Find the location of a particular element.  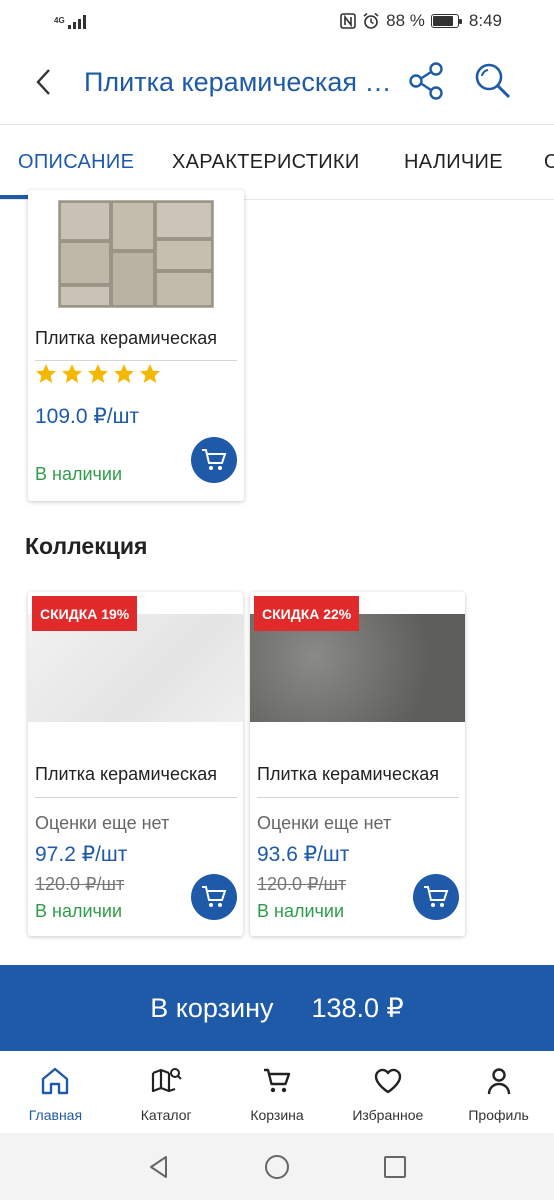

alarm-icon is located at coordinates (371, 20).